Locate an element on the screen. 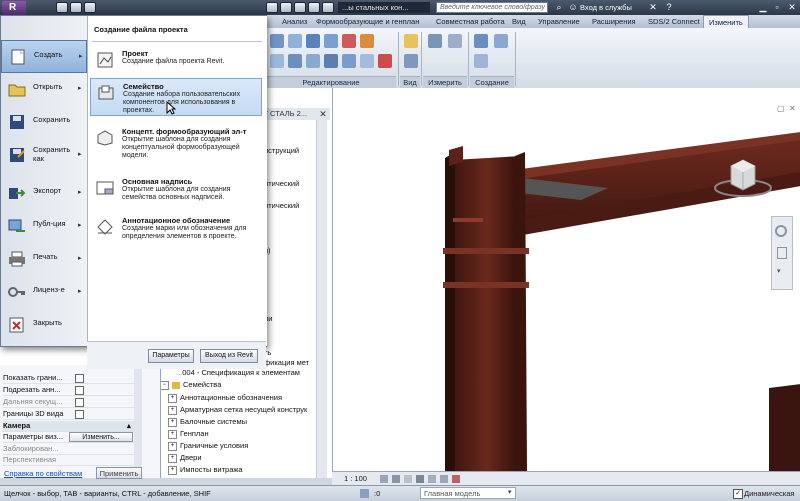 The height and width of the screenshot is (501, 800). search-input: Введите ключевое слово/фразу is located at coordinates (492, 7).